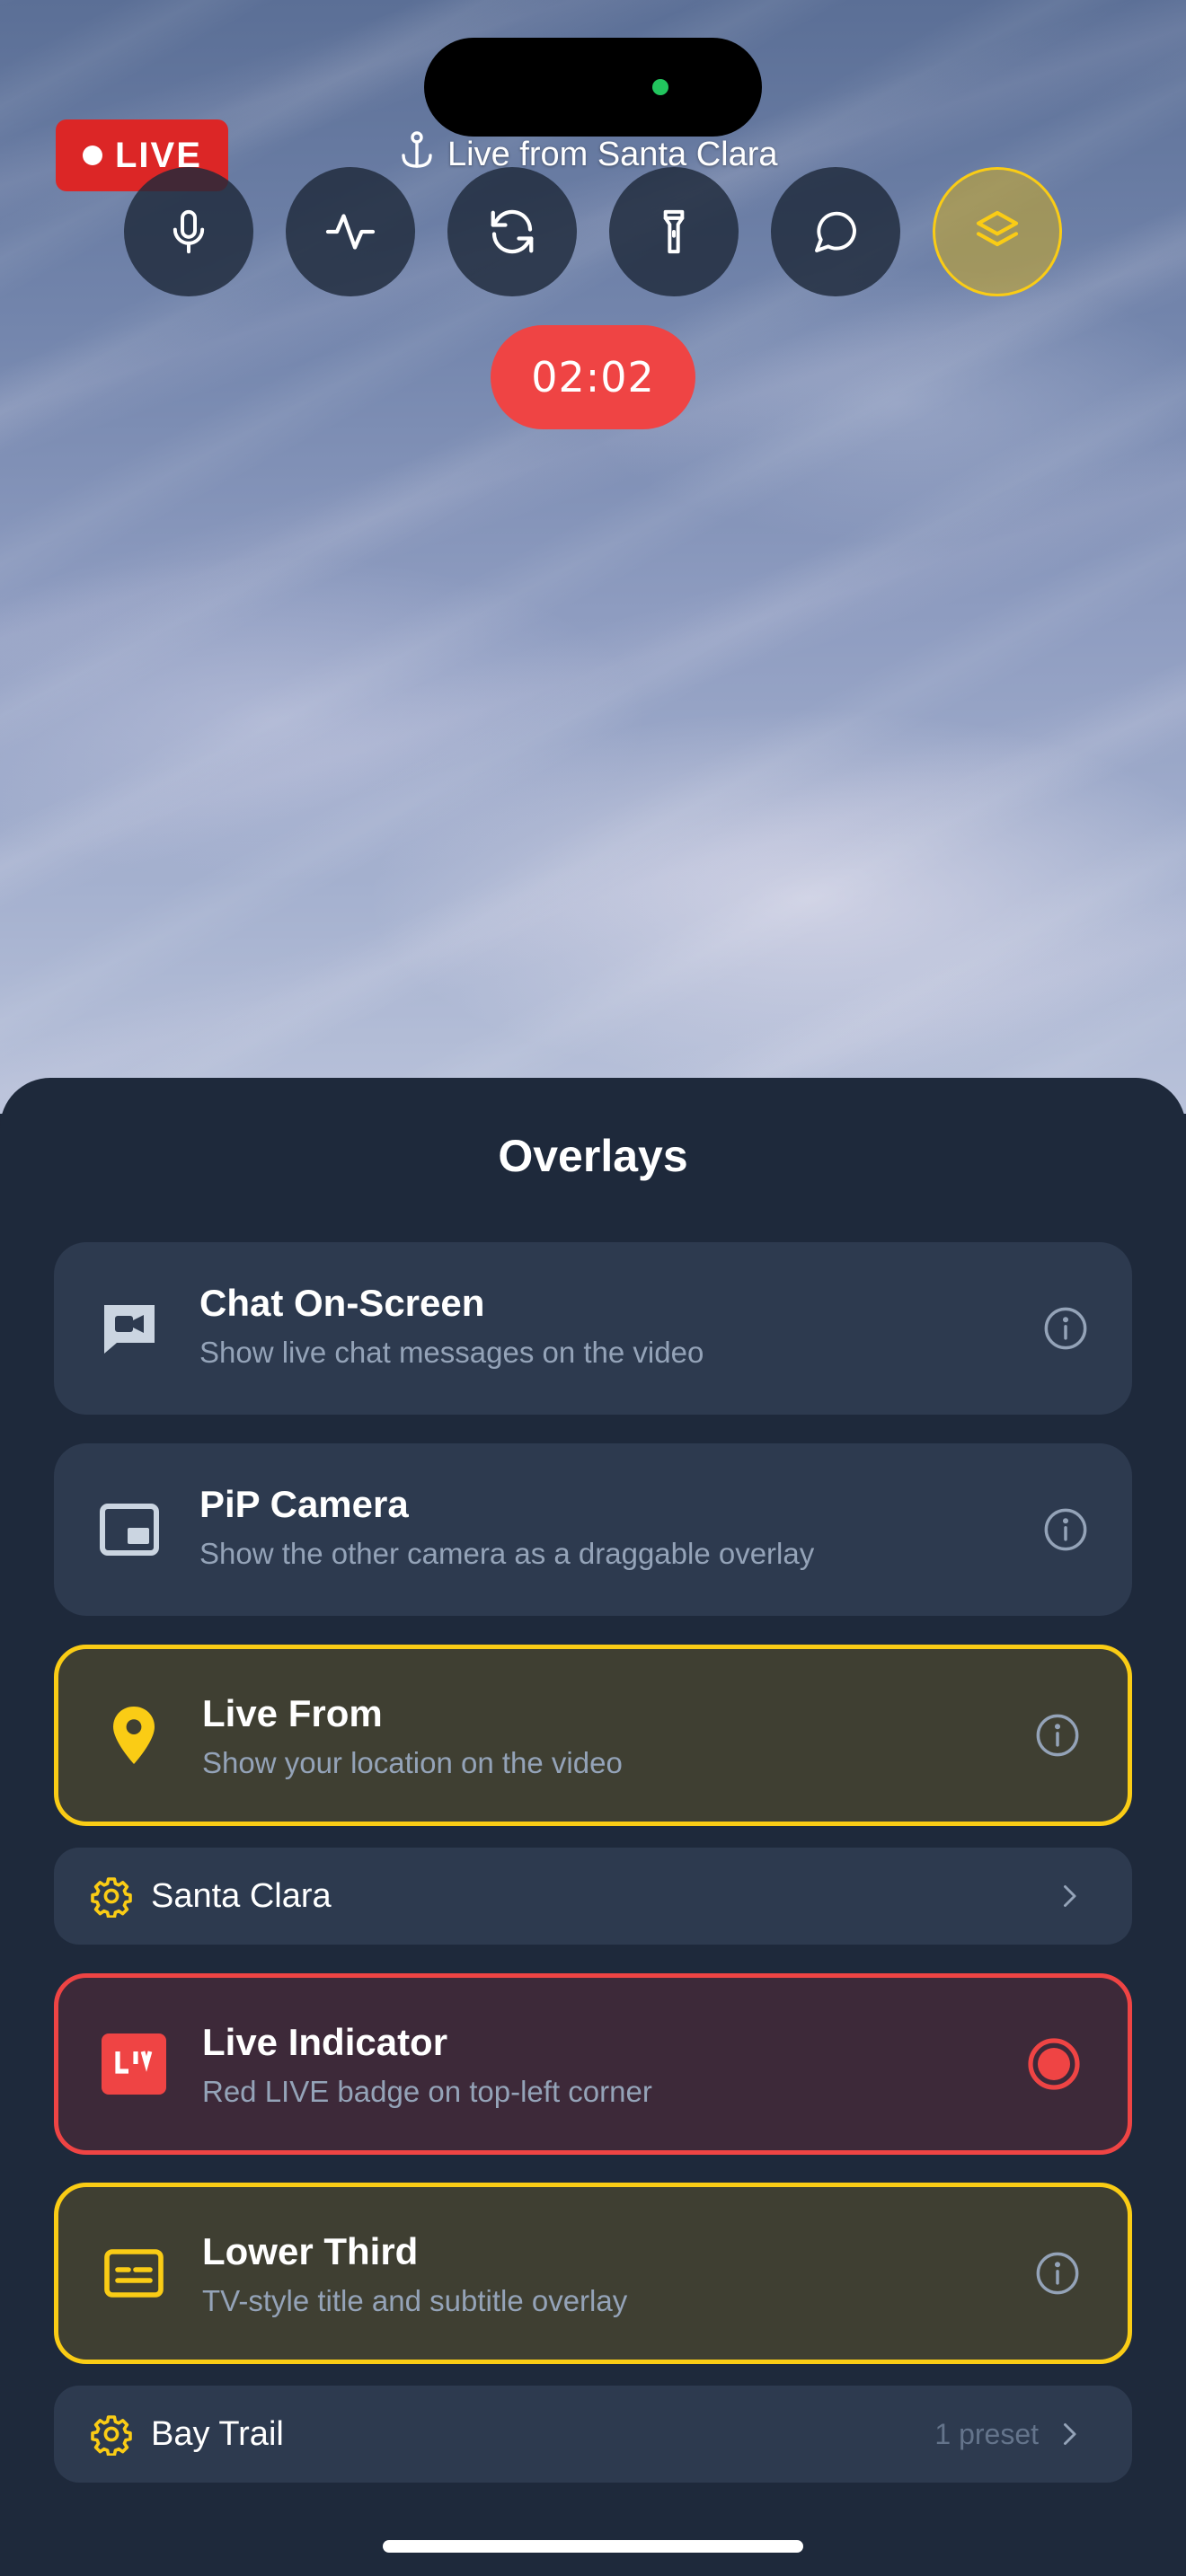 The height and width of the screenshot is (2576, 1186). I want to click on overlay-title: PiP Camera, so click(304, 1504).